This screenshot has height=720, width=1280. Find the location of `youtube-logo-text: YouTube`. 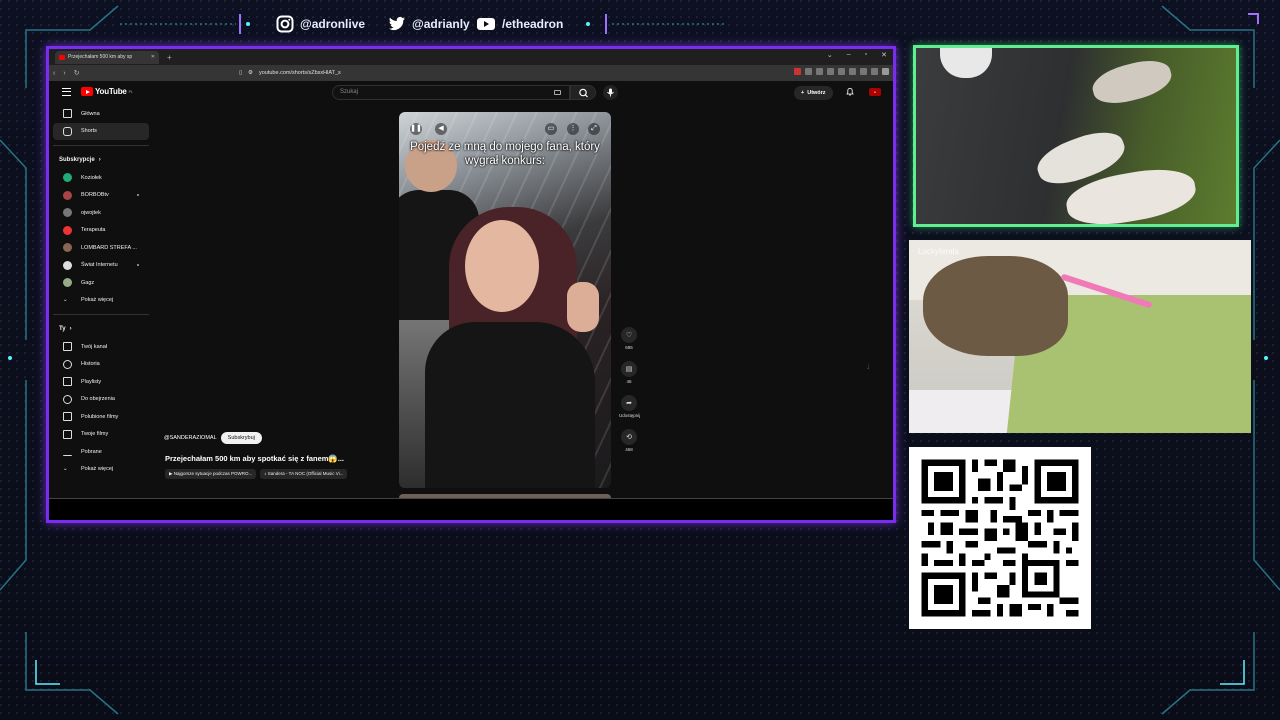

youtube-logo-text: YouTube is located at coordinates (111, 91).